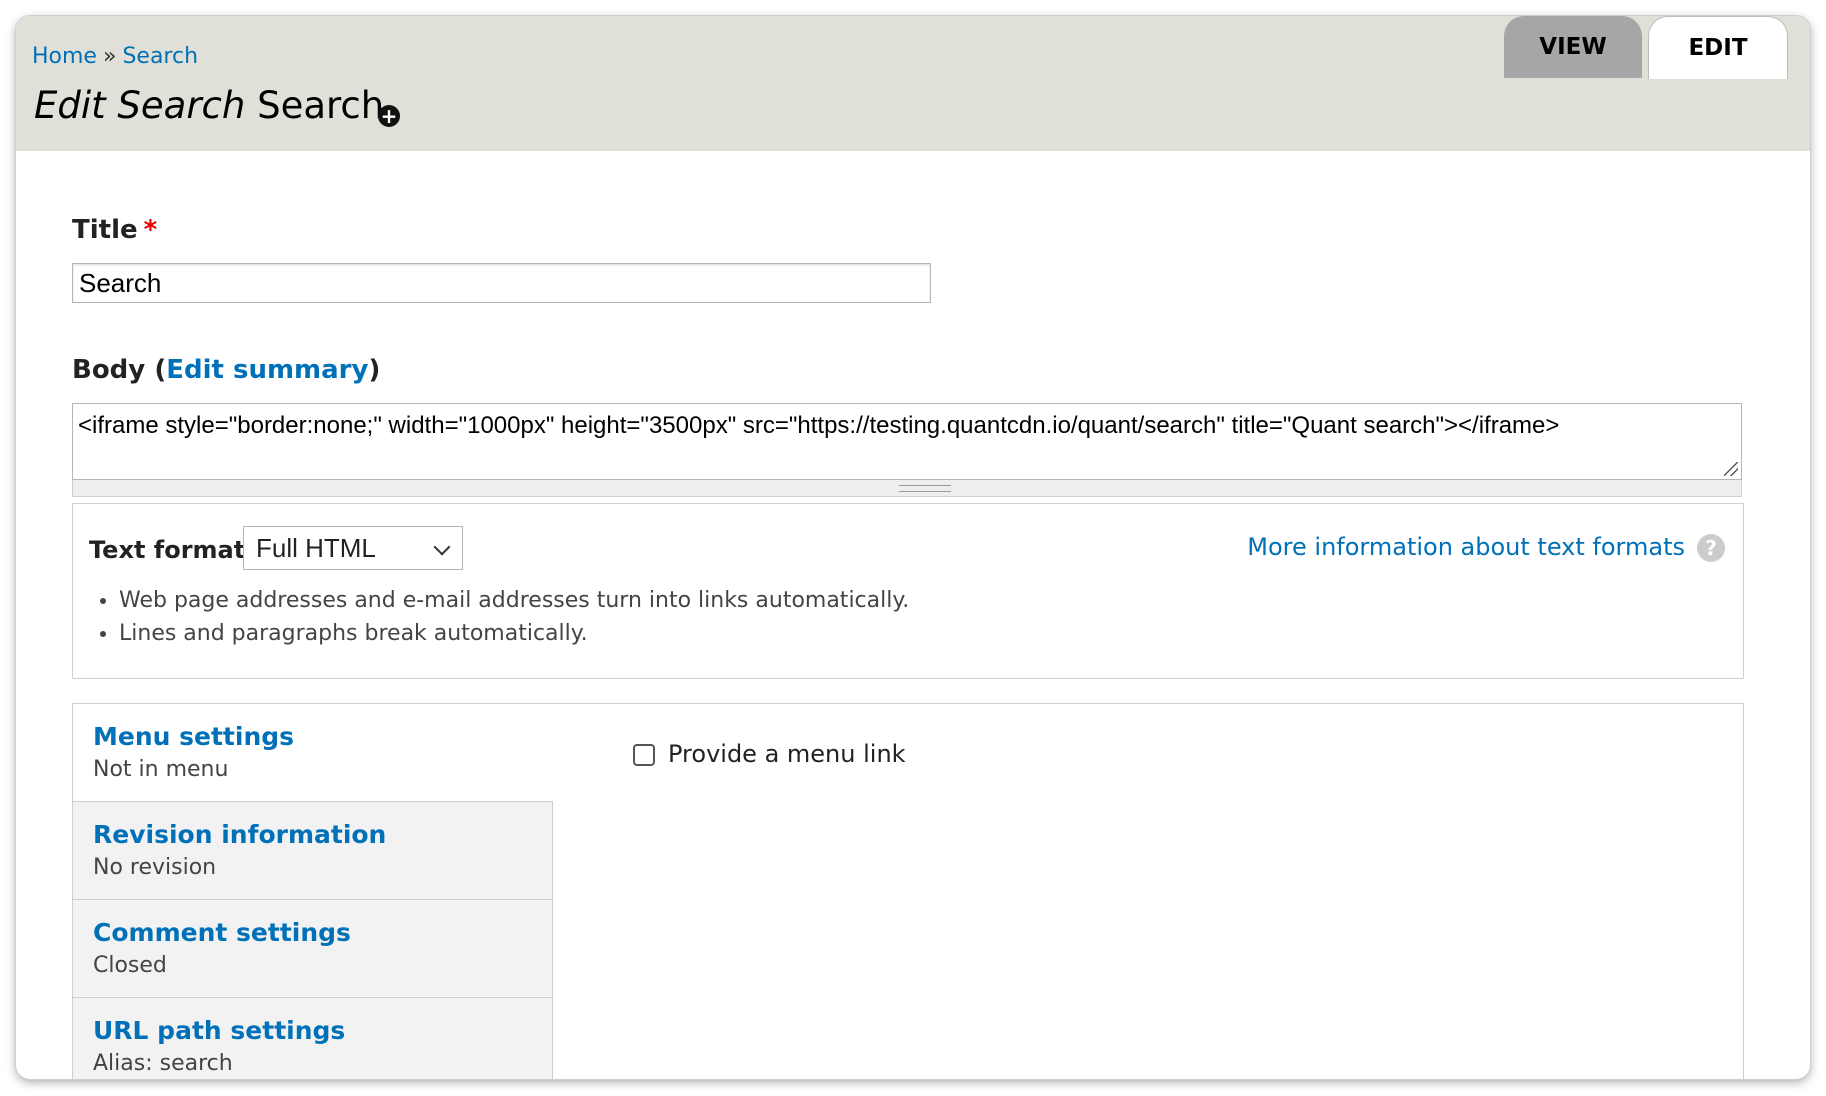  I want to click on vertical-tab-summary: Alias: search, so click(163, 1063).